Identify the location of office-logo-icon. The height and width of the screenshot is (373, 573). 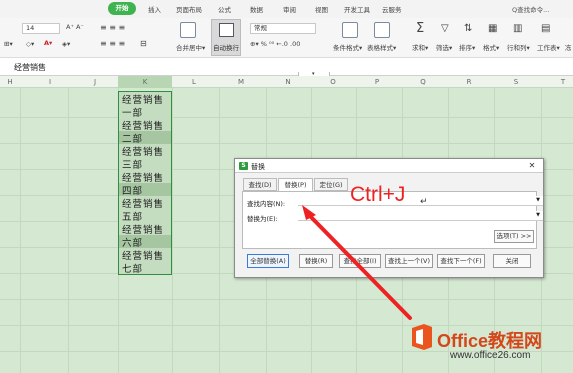
(422, 337).